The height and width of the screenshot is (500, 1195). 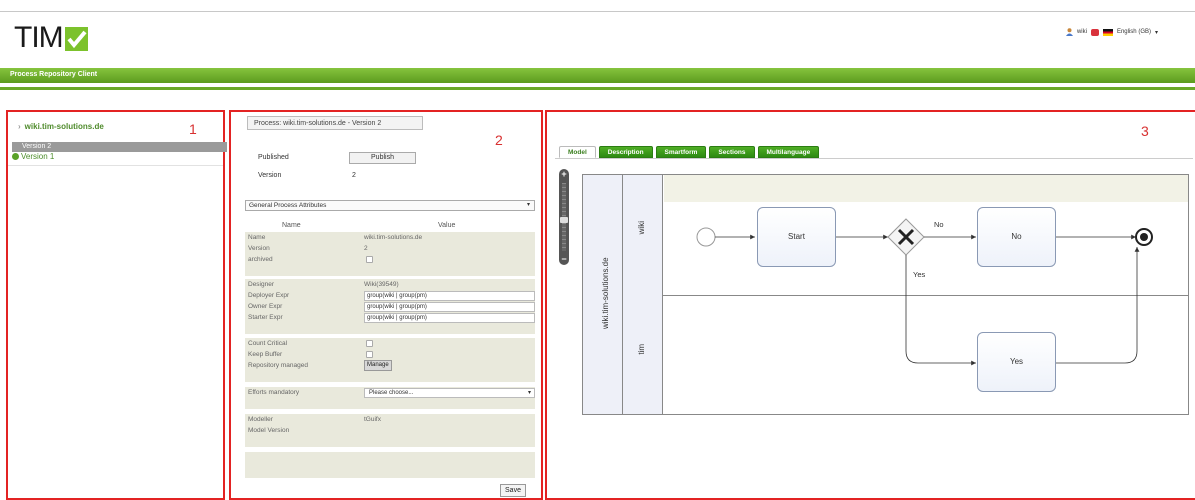 What do you see at coordinates (919, 274) in the screenshot?
I see `gateway-label-yes: Yes` at bounding box center [919, 274].